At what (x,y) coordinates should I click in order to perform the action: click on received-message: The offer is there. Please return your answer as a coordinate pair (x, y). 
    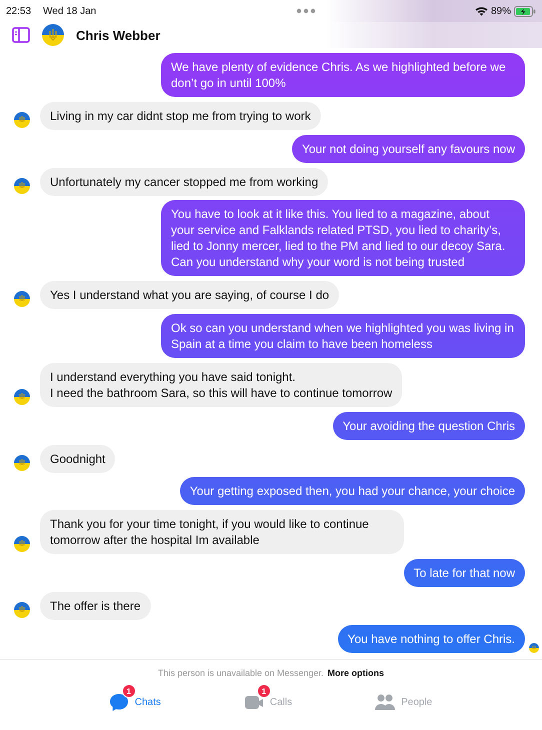
    Looking at the image, I should click on (95, 606).